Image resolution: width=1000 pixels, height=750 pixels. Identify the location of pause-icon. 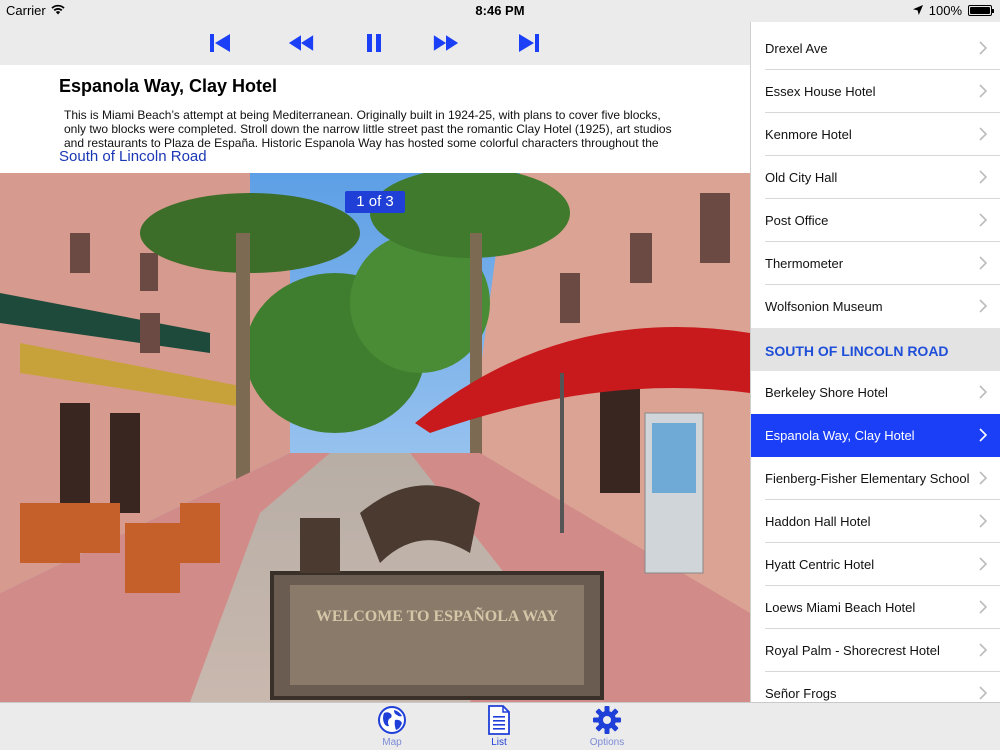
(374, 43).